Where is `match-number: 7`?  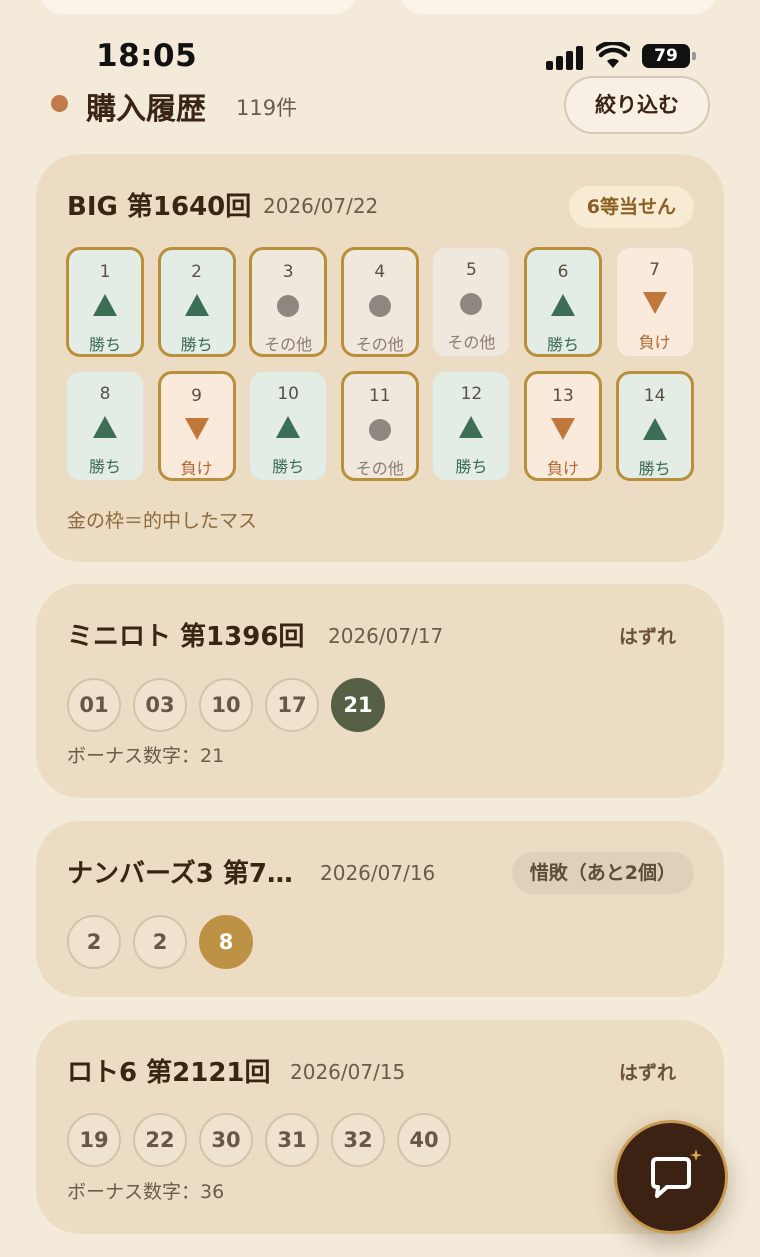 match-number: 7 is located at coordinates (654, 270).